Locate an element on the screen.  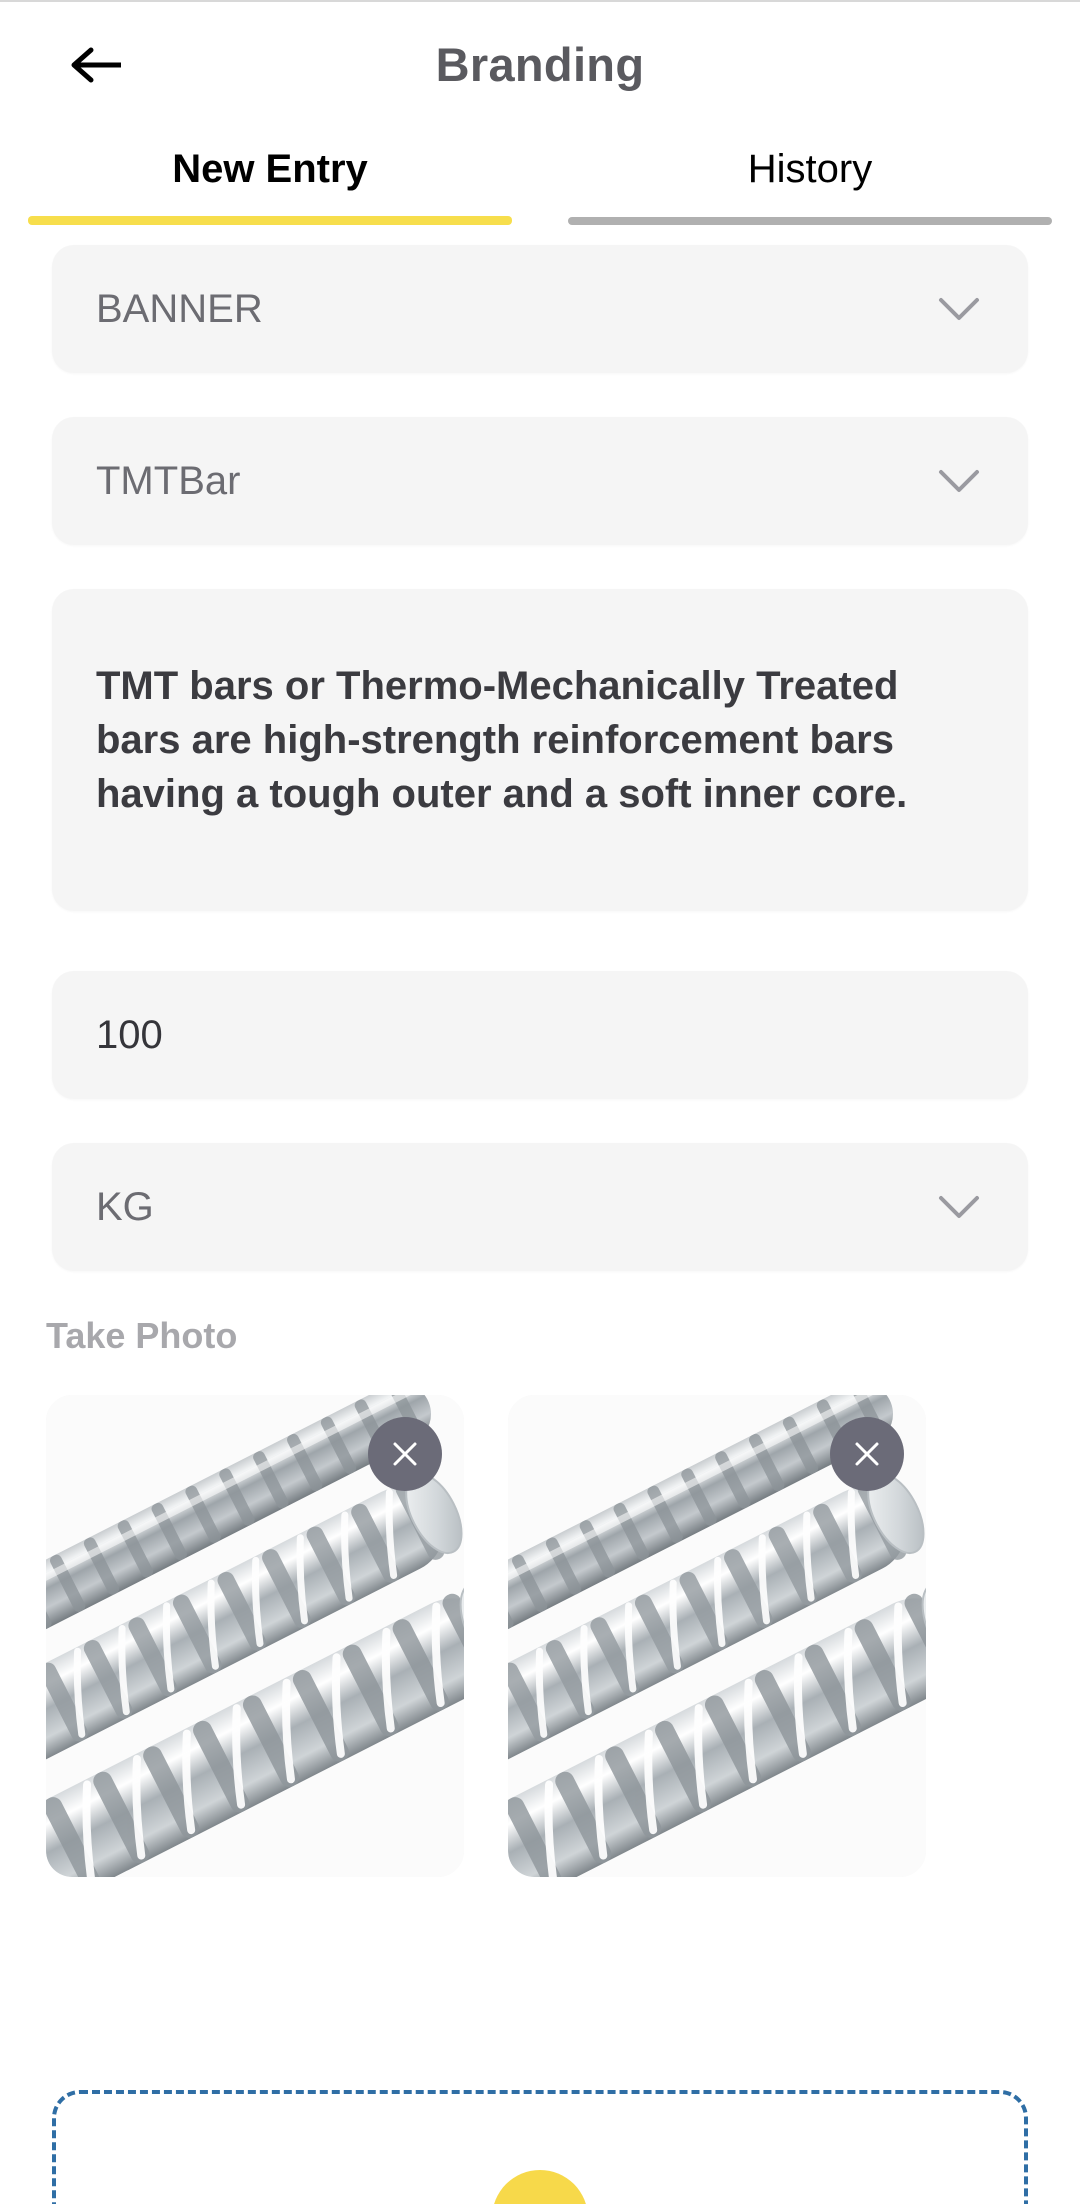
quantity-input: 100 is located at coordinates (540, 1035).